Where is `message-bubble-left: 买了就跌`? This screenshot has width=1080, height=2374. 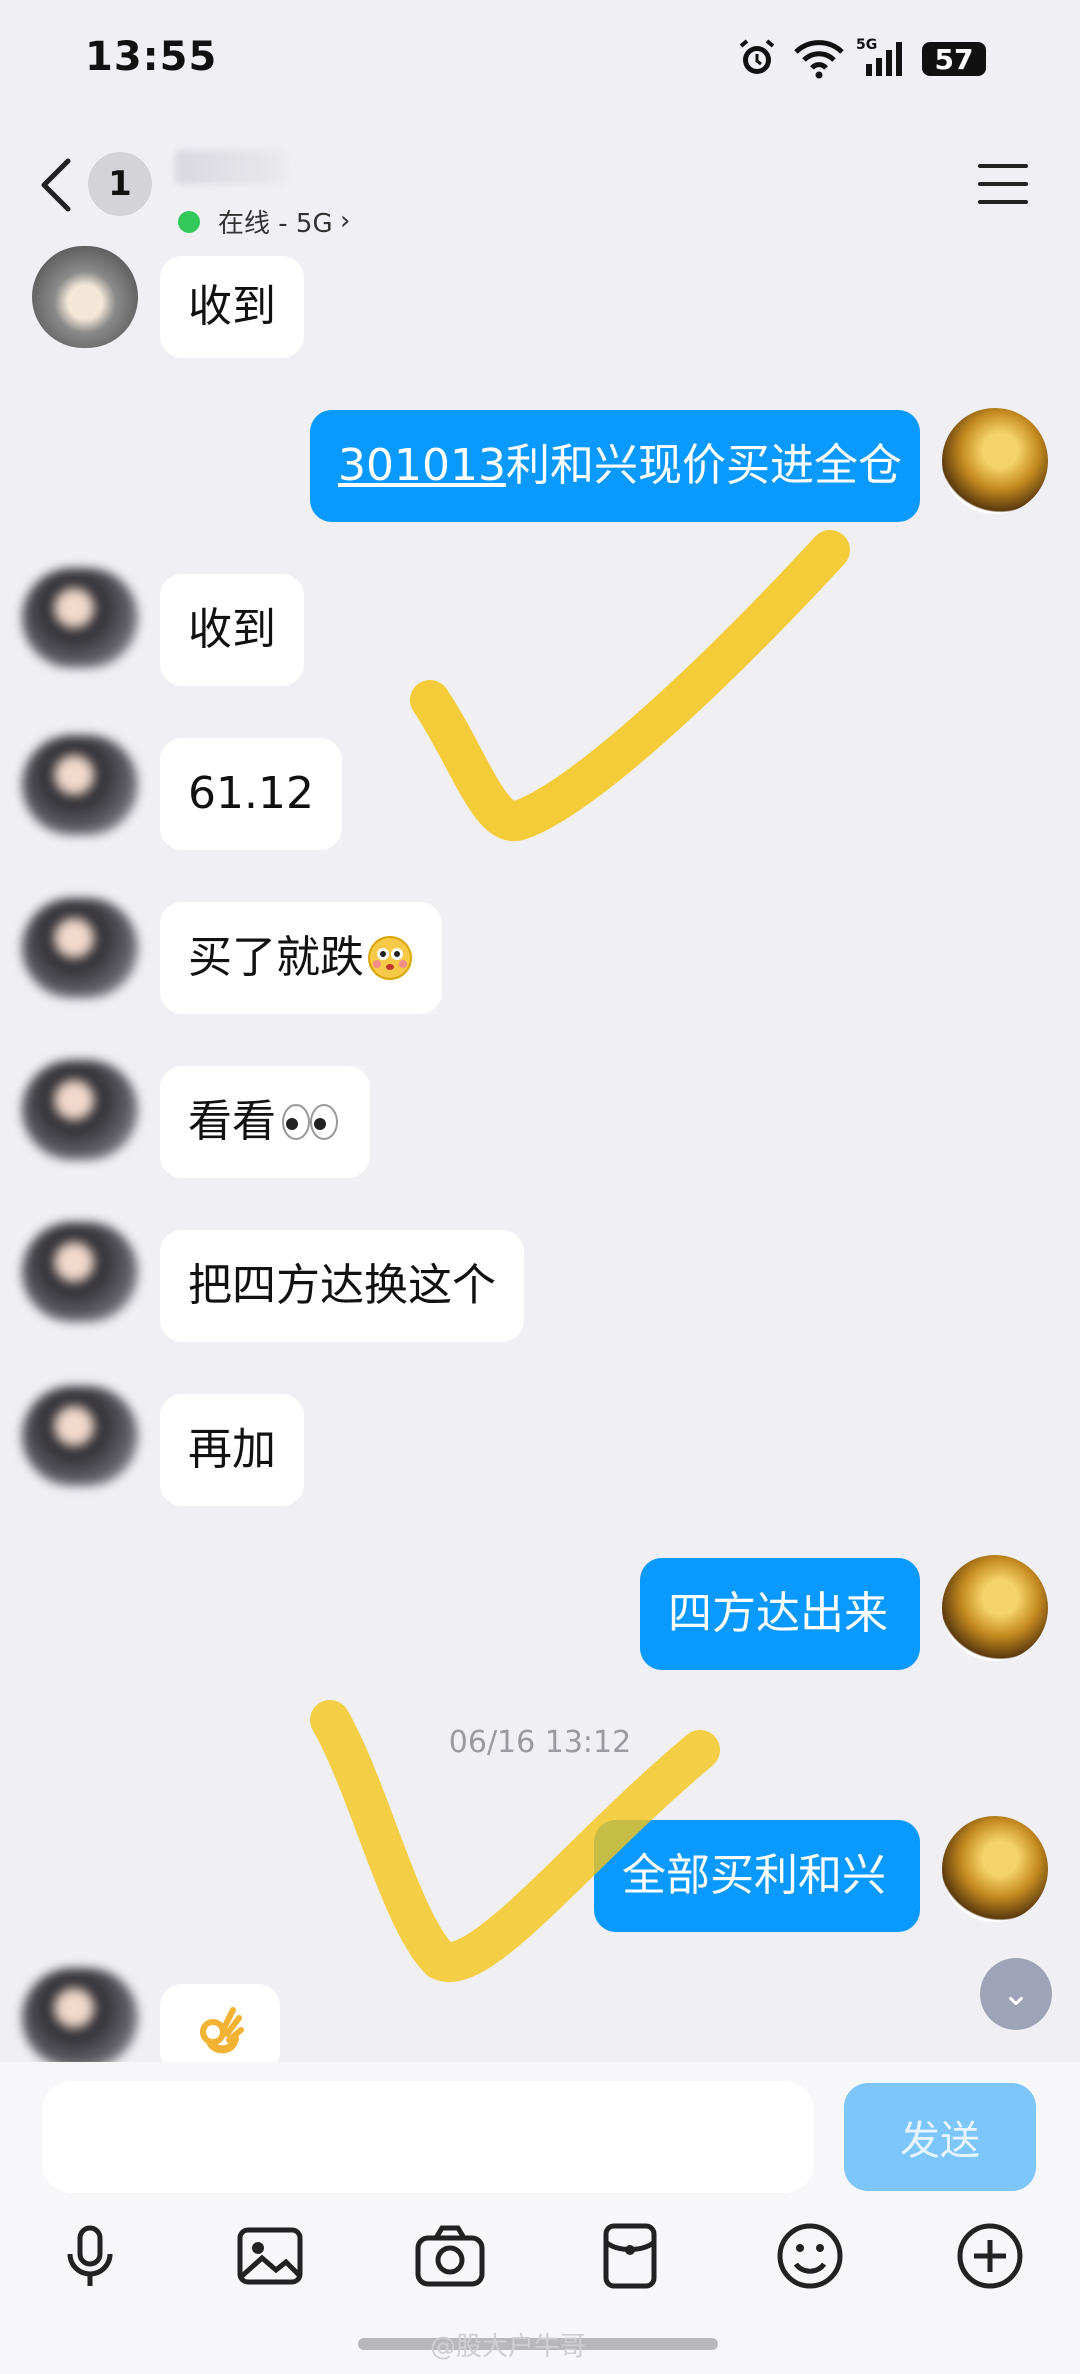
message-bubble-left: 买了就跌 is located at coordinates (301, 958).